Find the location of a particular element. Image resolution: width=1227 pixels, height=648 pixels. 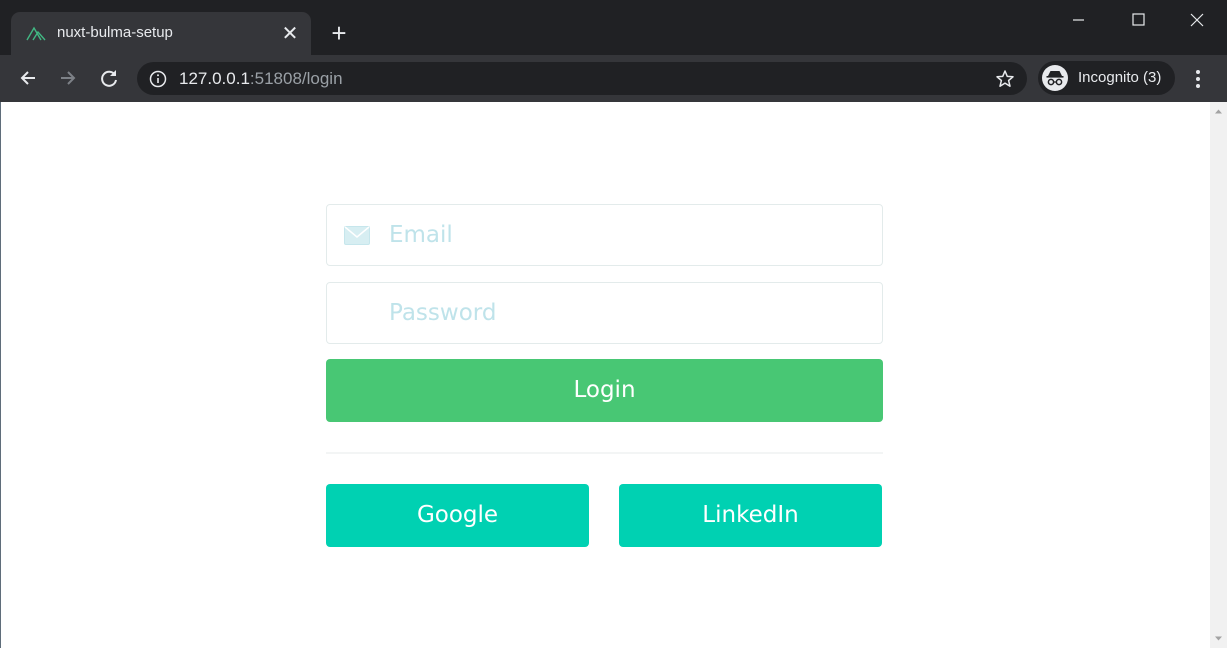

info-icon is located at coordinates (158, 79).